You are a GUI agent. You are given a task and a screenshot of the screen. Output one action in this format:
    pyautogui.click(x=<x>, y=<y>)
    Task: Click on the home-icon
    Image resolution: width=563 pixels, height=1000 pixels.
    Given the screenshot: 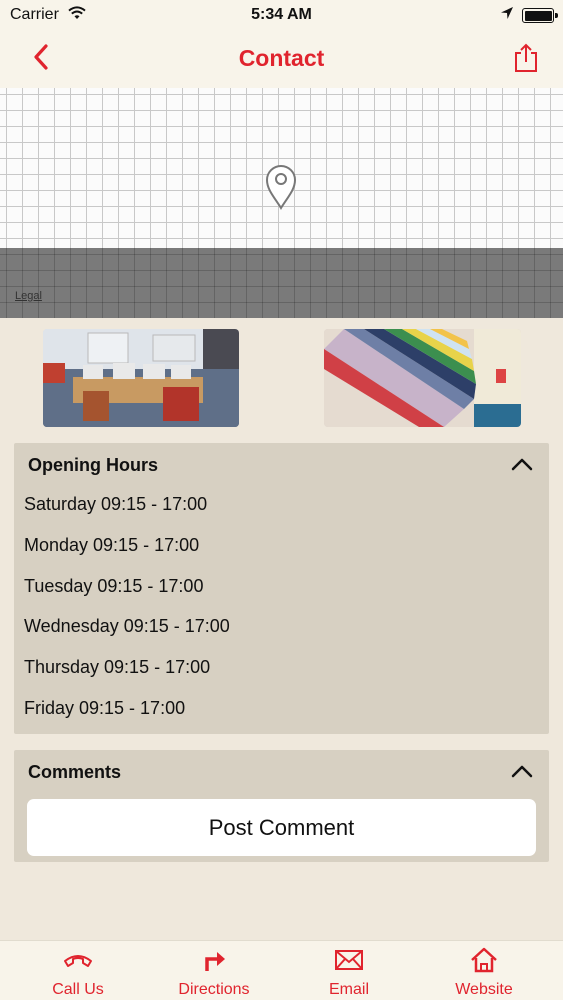 What is the action you would take?
    pyautogui.click(x=484, y=960)
    